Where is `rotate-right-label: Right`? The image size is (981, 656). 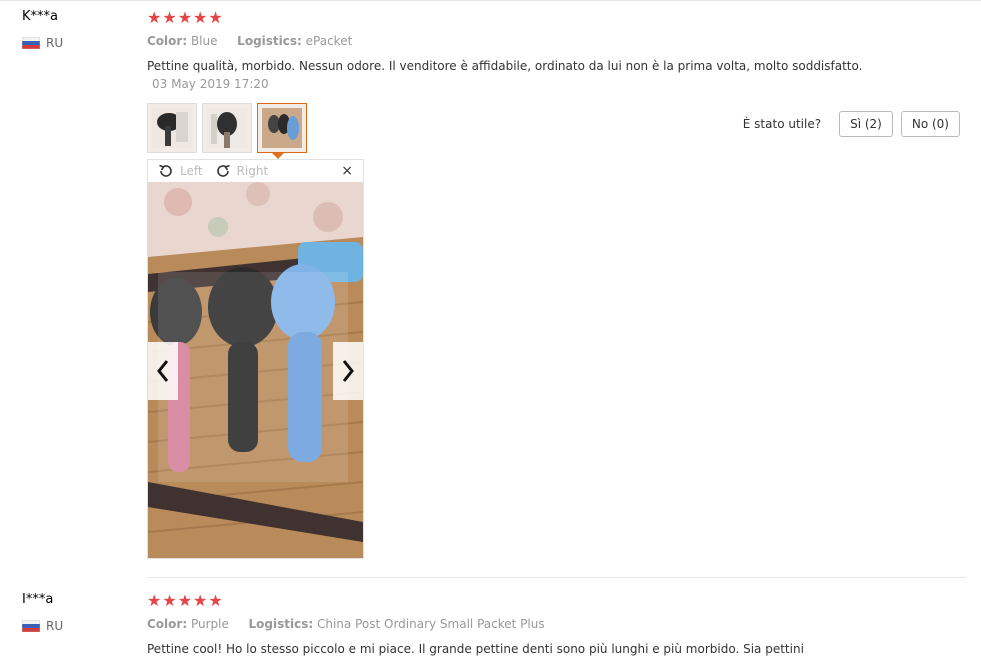
rotate-right-label: Right is located at coordinates (253, 171).